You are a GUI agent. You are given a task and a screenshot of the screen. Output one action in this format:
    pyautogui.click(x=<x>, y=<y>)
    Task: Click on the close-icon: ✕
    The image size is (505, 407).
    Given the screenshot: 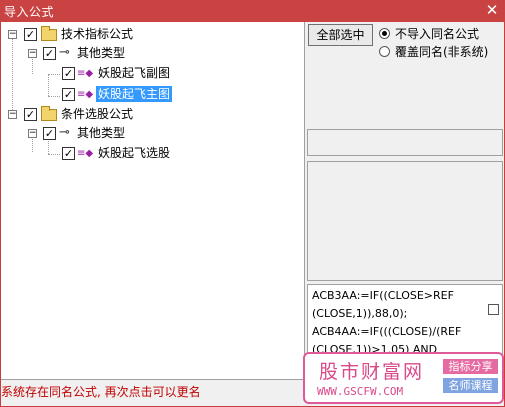 What is the action you would take?
    pyautogui.click(x=492, y=10)
    